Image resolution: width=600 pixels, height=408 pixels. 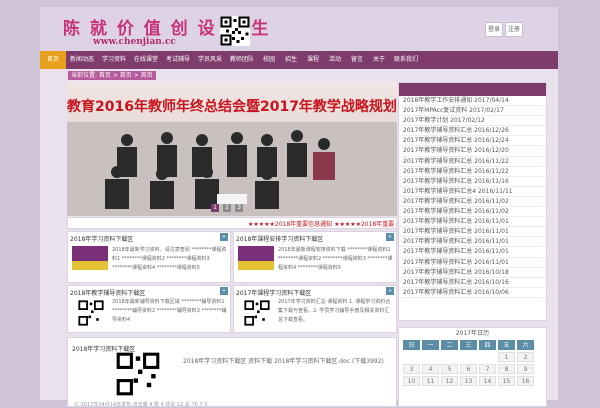 What do you see at coordinates (313, 60) in the screenshot?
I see `nav-item: 课程` at bounding box center [313, 60].